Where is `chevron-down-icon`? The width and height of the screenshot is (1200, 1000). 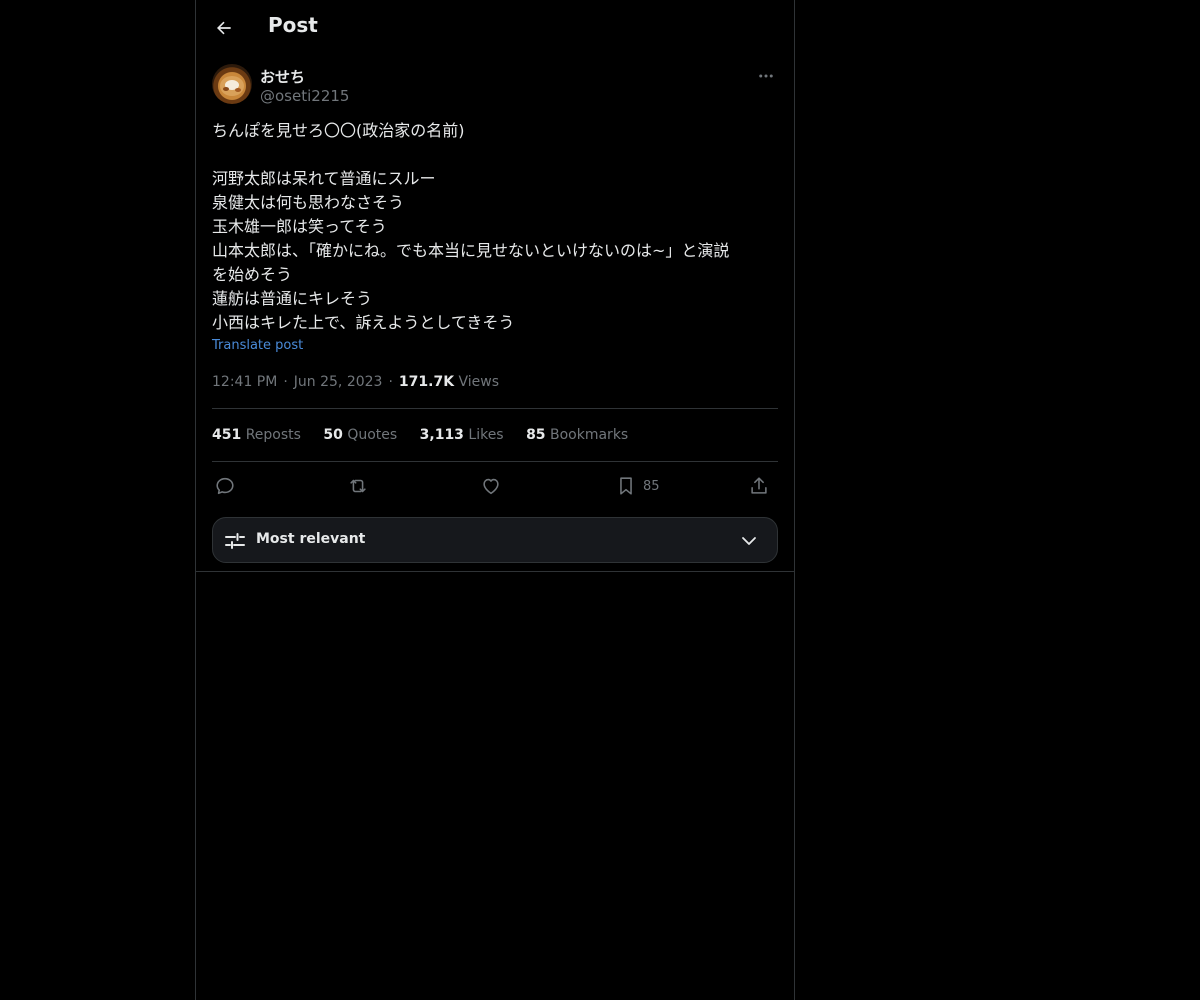 chevron-down-icon is located at coordinates (749, 541).